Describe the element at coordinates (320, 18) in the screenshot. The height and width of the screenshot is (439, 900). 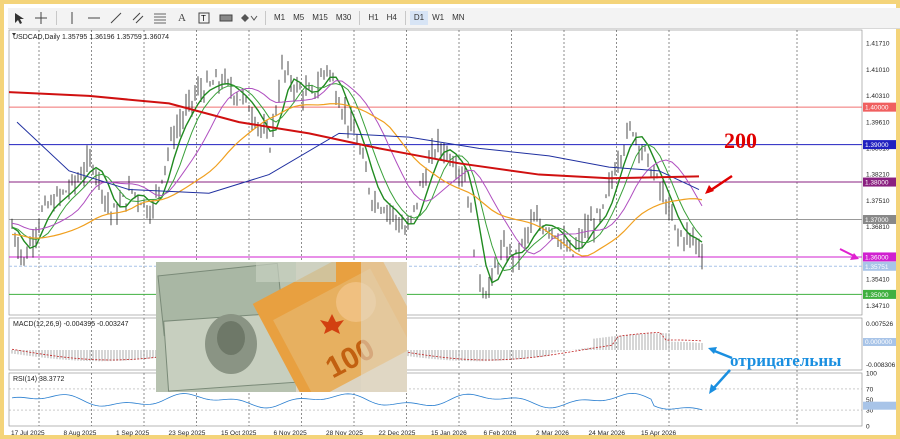
I see `timeframe-m15: M15` at that location.